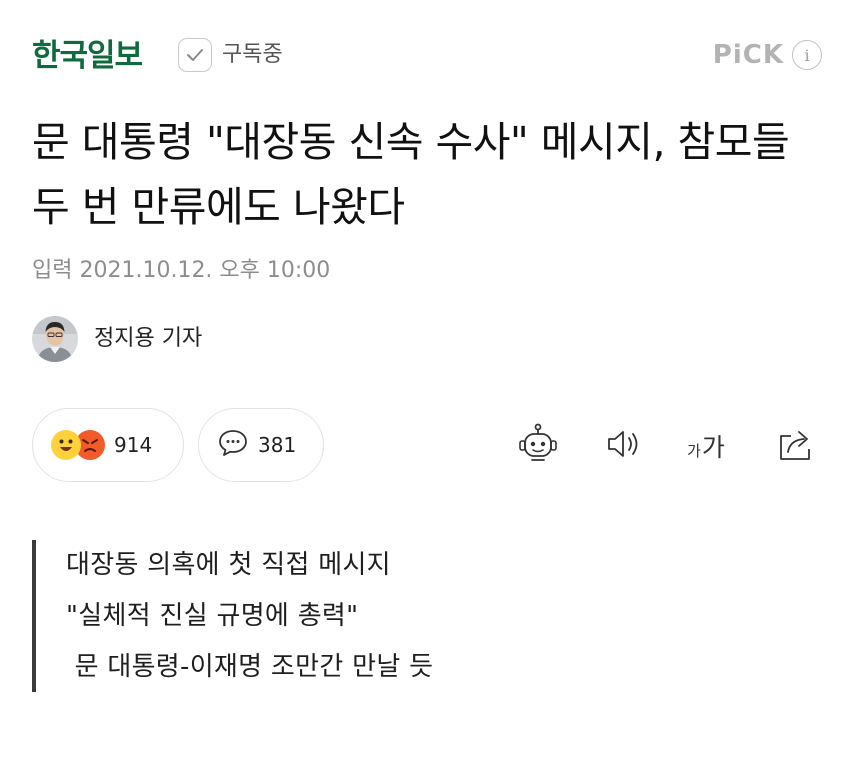 This screenshot has width=850, height=765. I want to click on pick-badge: PiCK i, so click(767, 55).